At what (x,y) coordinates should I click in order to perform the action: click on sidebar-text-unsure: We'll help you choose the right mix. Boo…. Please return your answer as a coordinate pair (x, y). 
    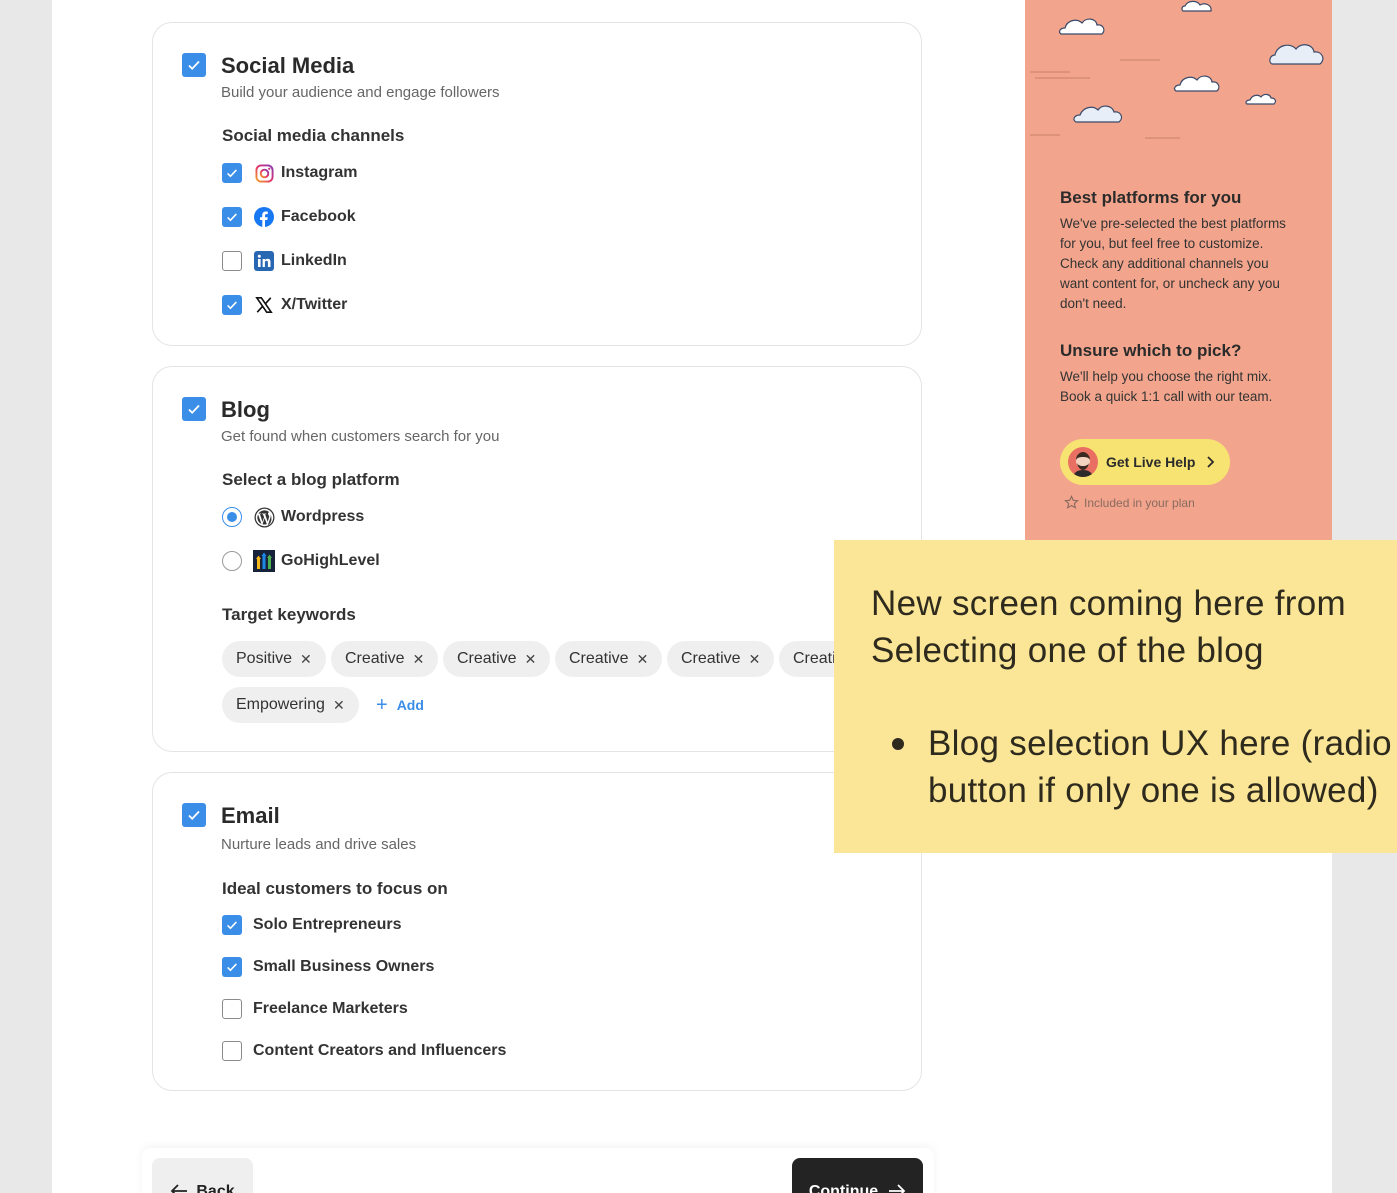
    Looking at the image, I should click on (1166, 386).